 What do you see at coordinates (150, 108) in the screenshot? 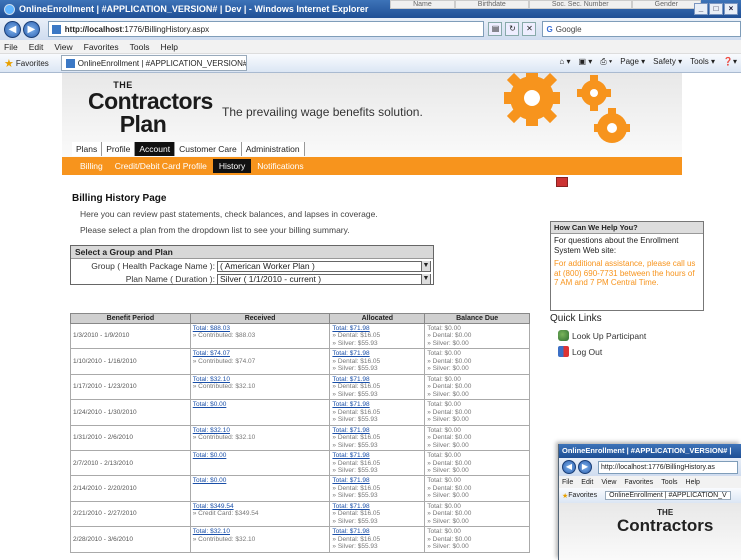
I see `contractors-plan-logo: THE Contractors Plan` at bounding box center [150, 108].